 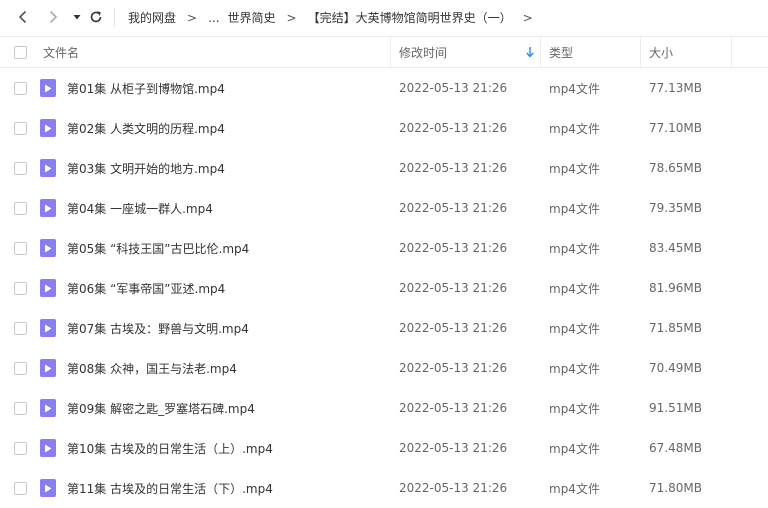 What do you see at coordinates (675, 328) in the screenshot?
I see `file-size: 71.85MB` at bounding box center [675, 328].